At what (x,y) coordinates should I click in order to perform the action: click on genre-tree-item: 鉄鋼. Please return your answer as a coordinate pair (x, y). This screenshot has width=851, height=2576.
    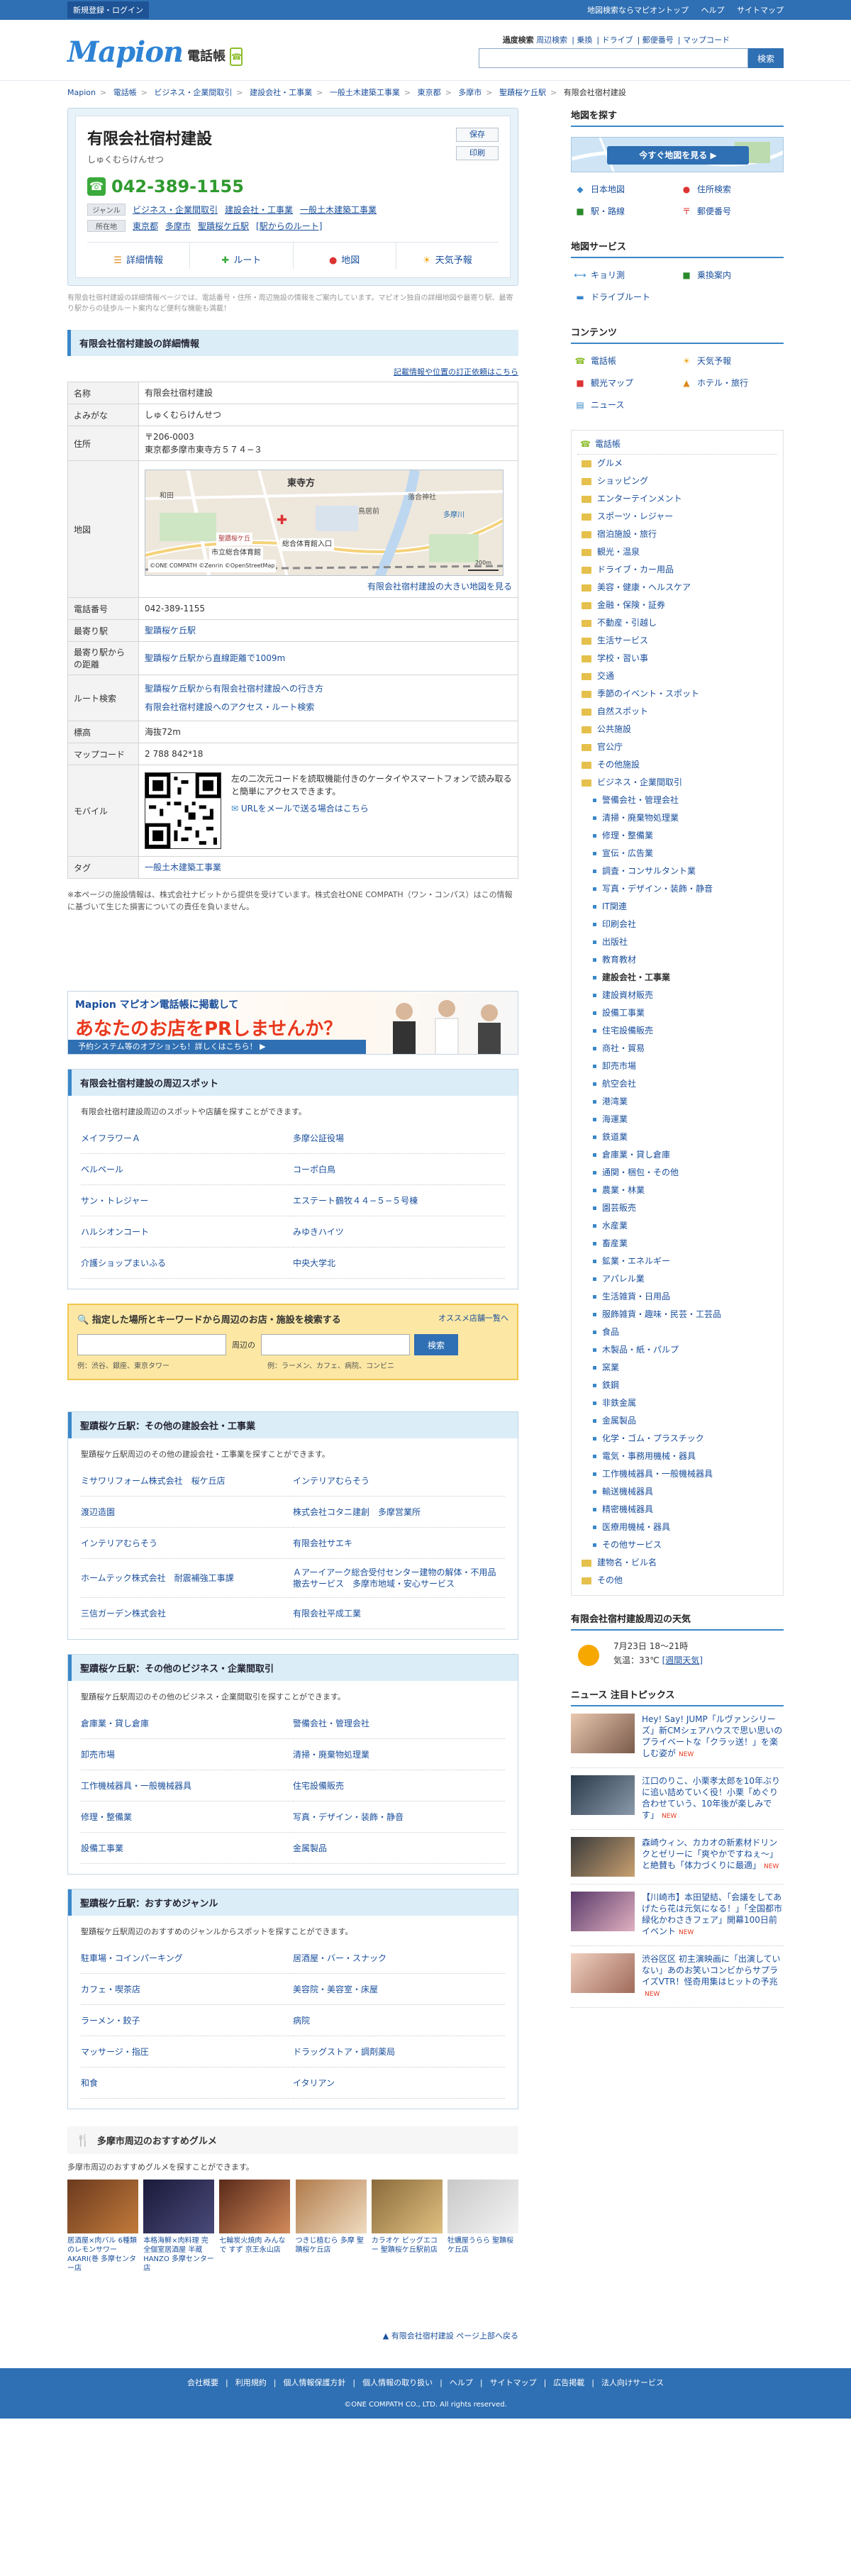
    Looking at the image, I should click on (677, 1385).